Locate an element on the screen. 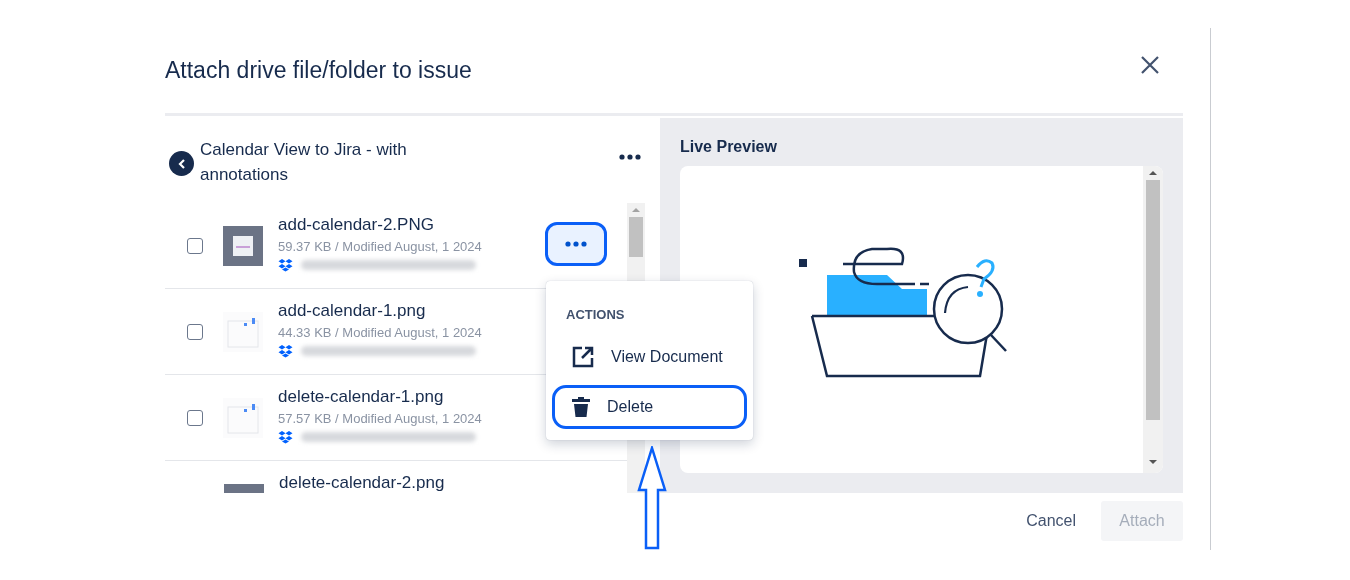 Image resolution: width=1350 pixels, height=580 pixels. folder-title: Calendar View to Jira - with annotations is located at coordinates (304, 162).